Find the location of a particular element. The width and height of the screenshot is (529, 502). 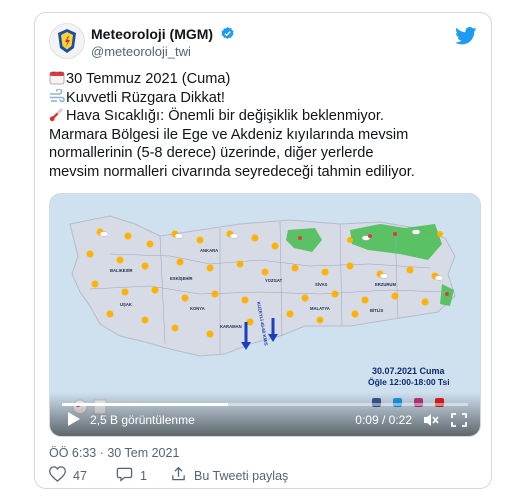

share-button: Bu Tweeti paylaş is located at coordinates (229, 475).